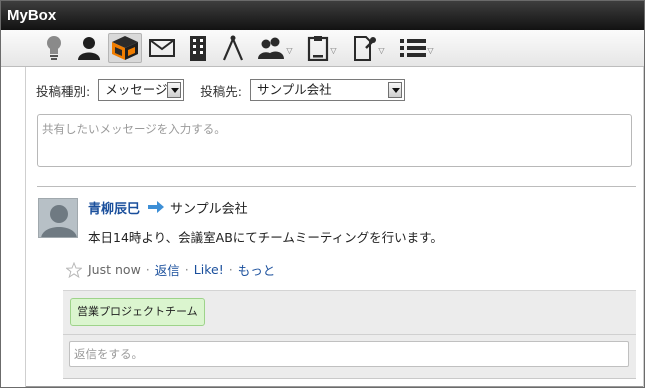 The image size is (645, 388). I want to click on lightbulb-icon, so click(54, 48).